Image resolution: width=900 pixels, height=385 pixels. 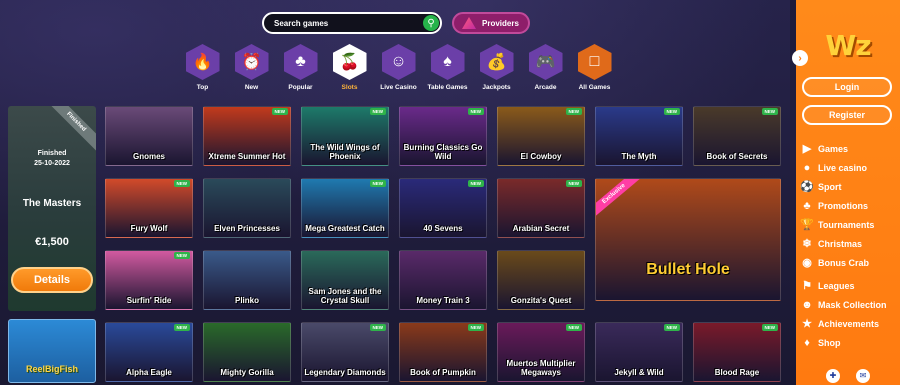 I want to click on game-title: 40 Sevens, so click(x=443, y=228).